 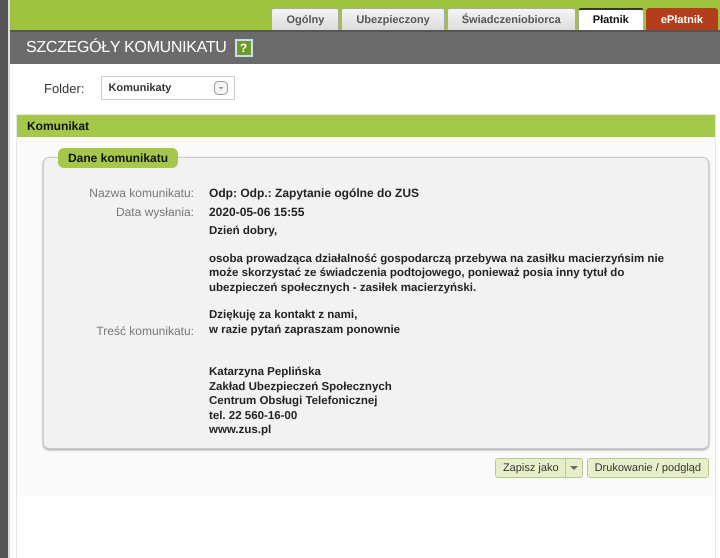 What do you see at coordinates (118, 158) in the screenshot?
I see `group-title: Dane komunikatu` at bounding box center [118, 158].